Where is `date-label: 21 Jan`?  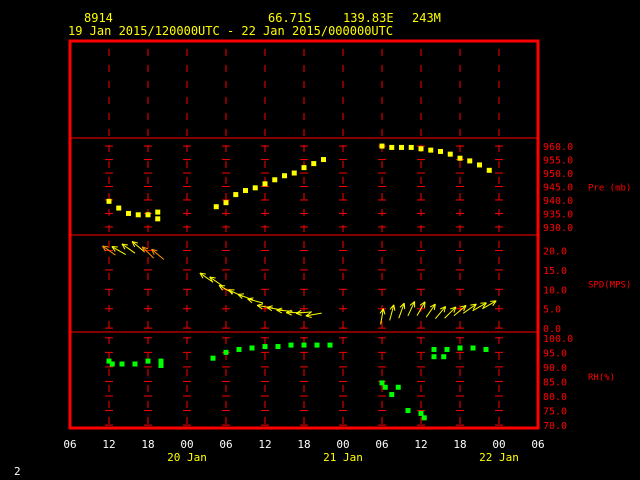
date-label: 21 Jan is located at coordinates (343, 457).